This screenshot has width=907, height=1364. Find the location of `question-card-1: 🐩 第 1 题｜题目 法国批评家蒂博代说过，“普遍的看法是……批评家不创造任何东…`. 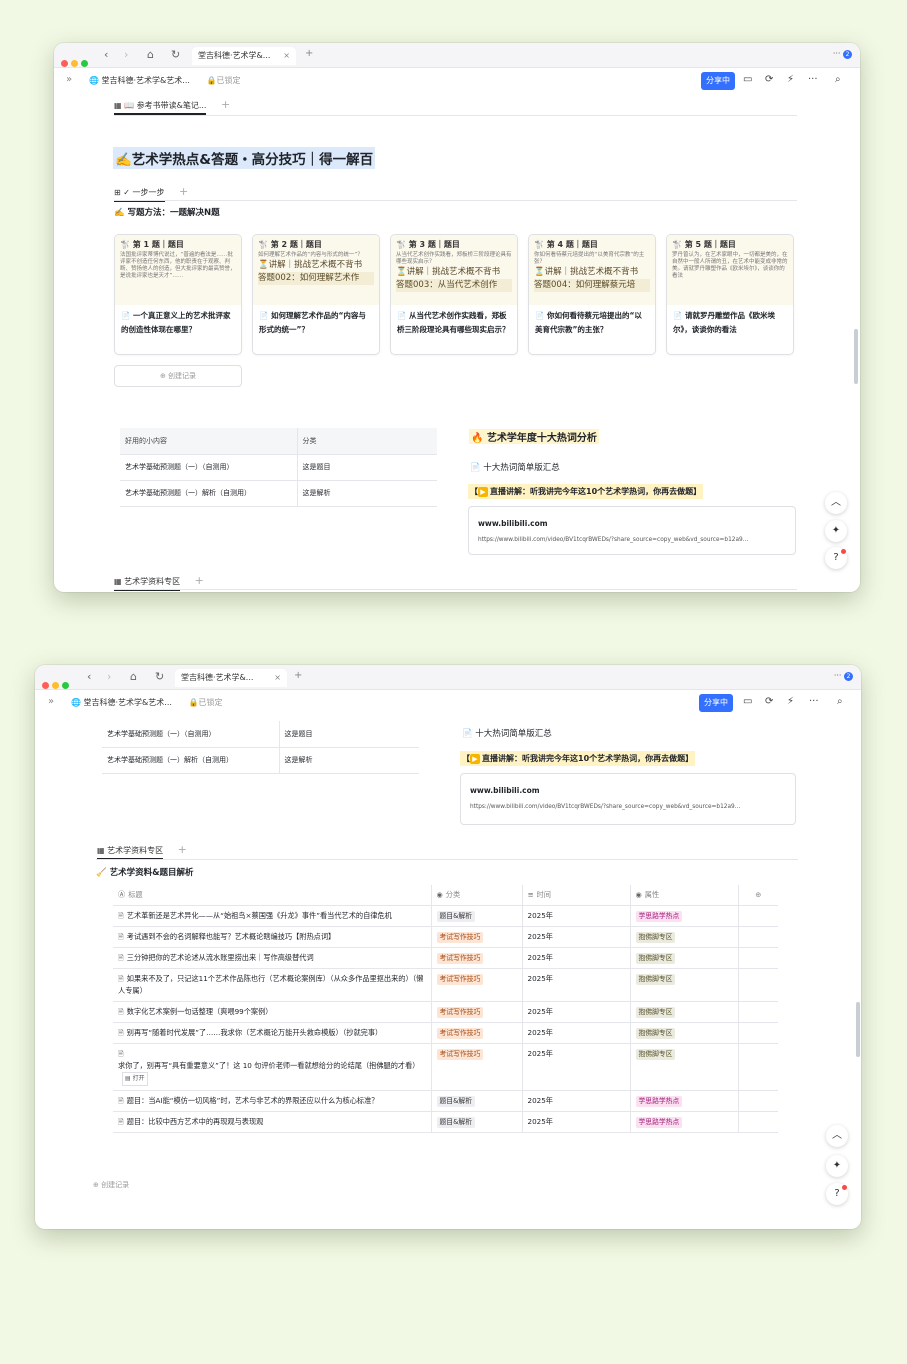

question-card-1: 🐩 第 1 题｜题目 法国批评家蒂博代说过，“普遍的看法是……批评家不创造任何东… is located at coordinates (178, 294).